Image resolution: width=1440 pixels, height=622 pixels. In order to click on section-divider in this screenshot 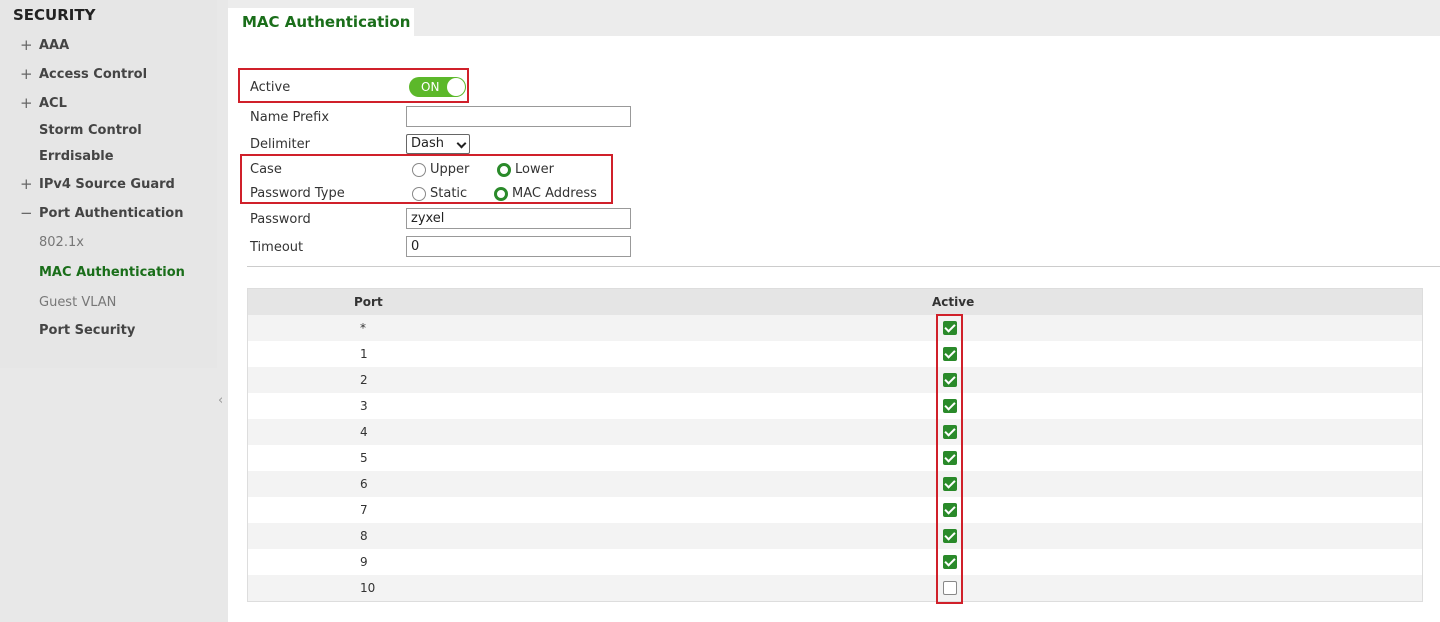, I will do `click(843, 266)`.